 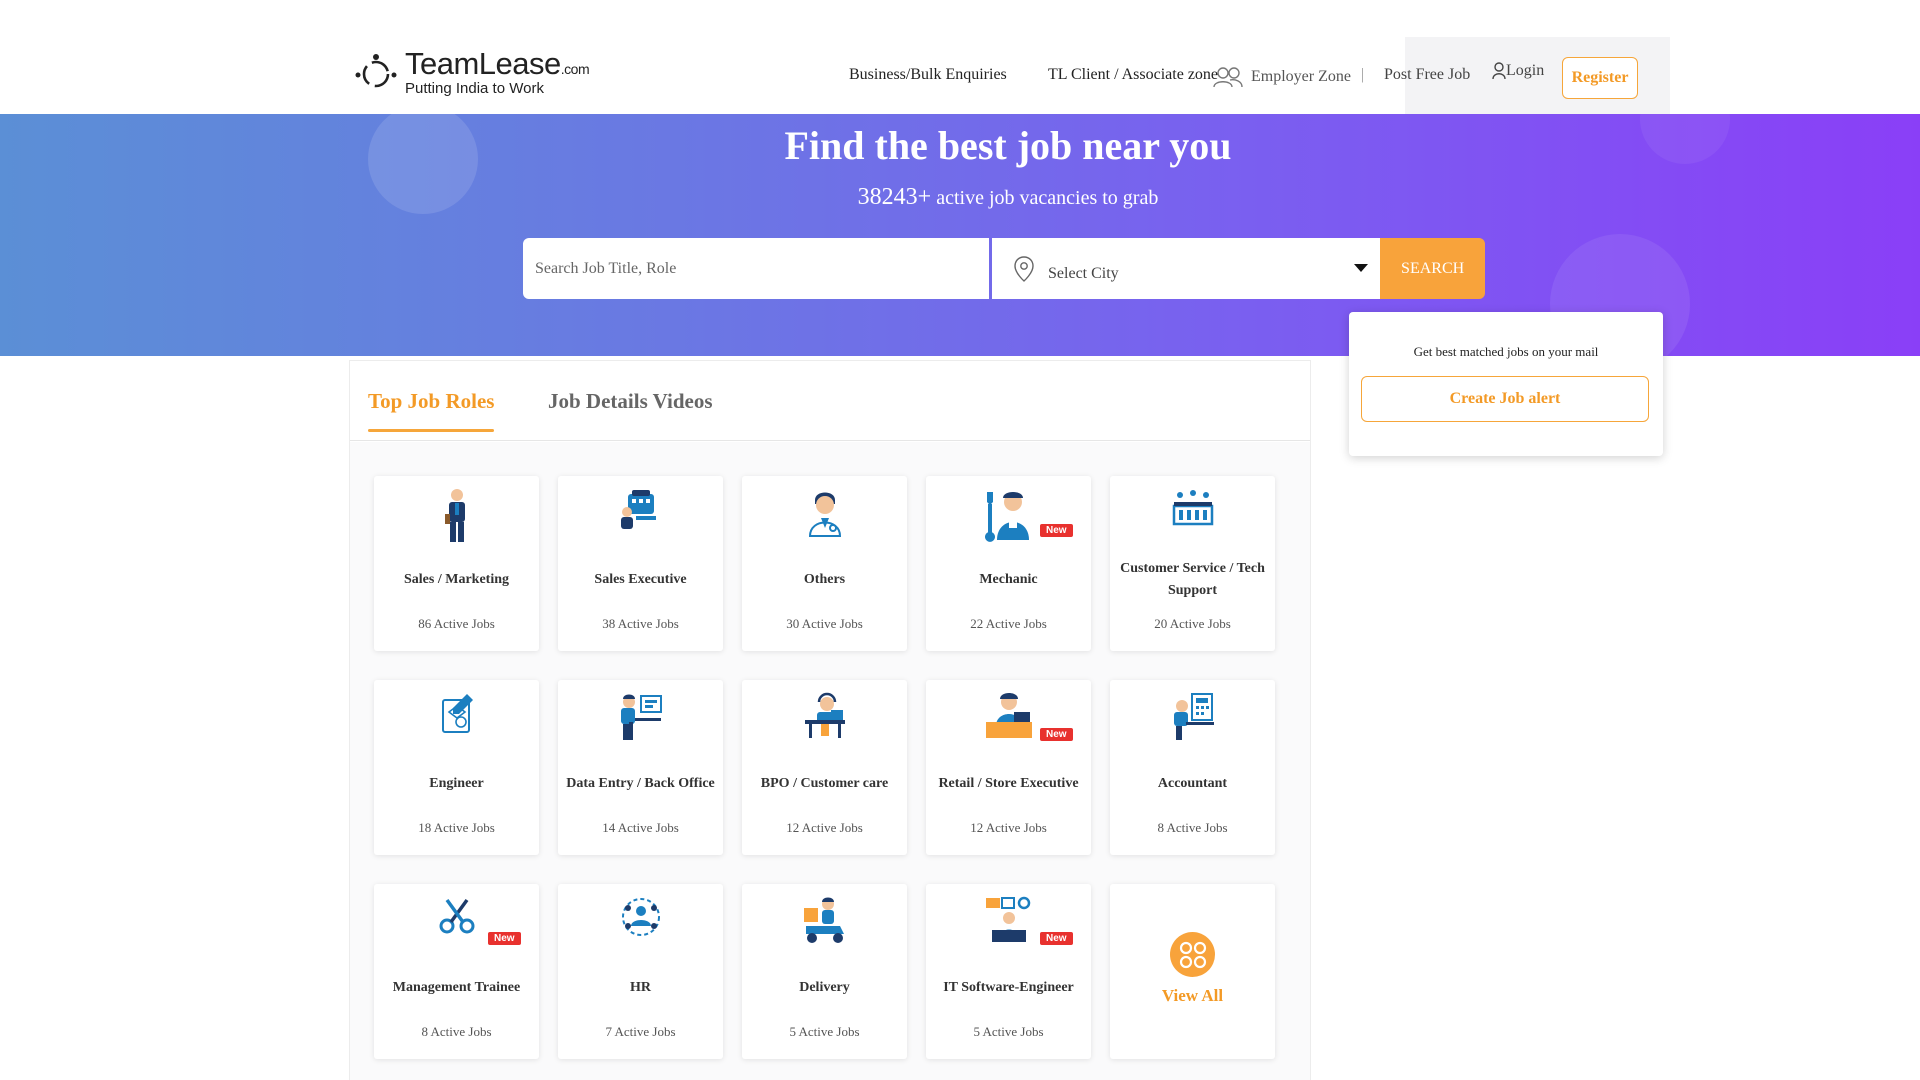 I want to click on employer-users-icon, so click(x=1228, y=77).